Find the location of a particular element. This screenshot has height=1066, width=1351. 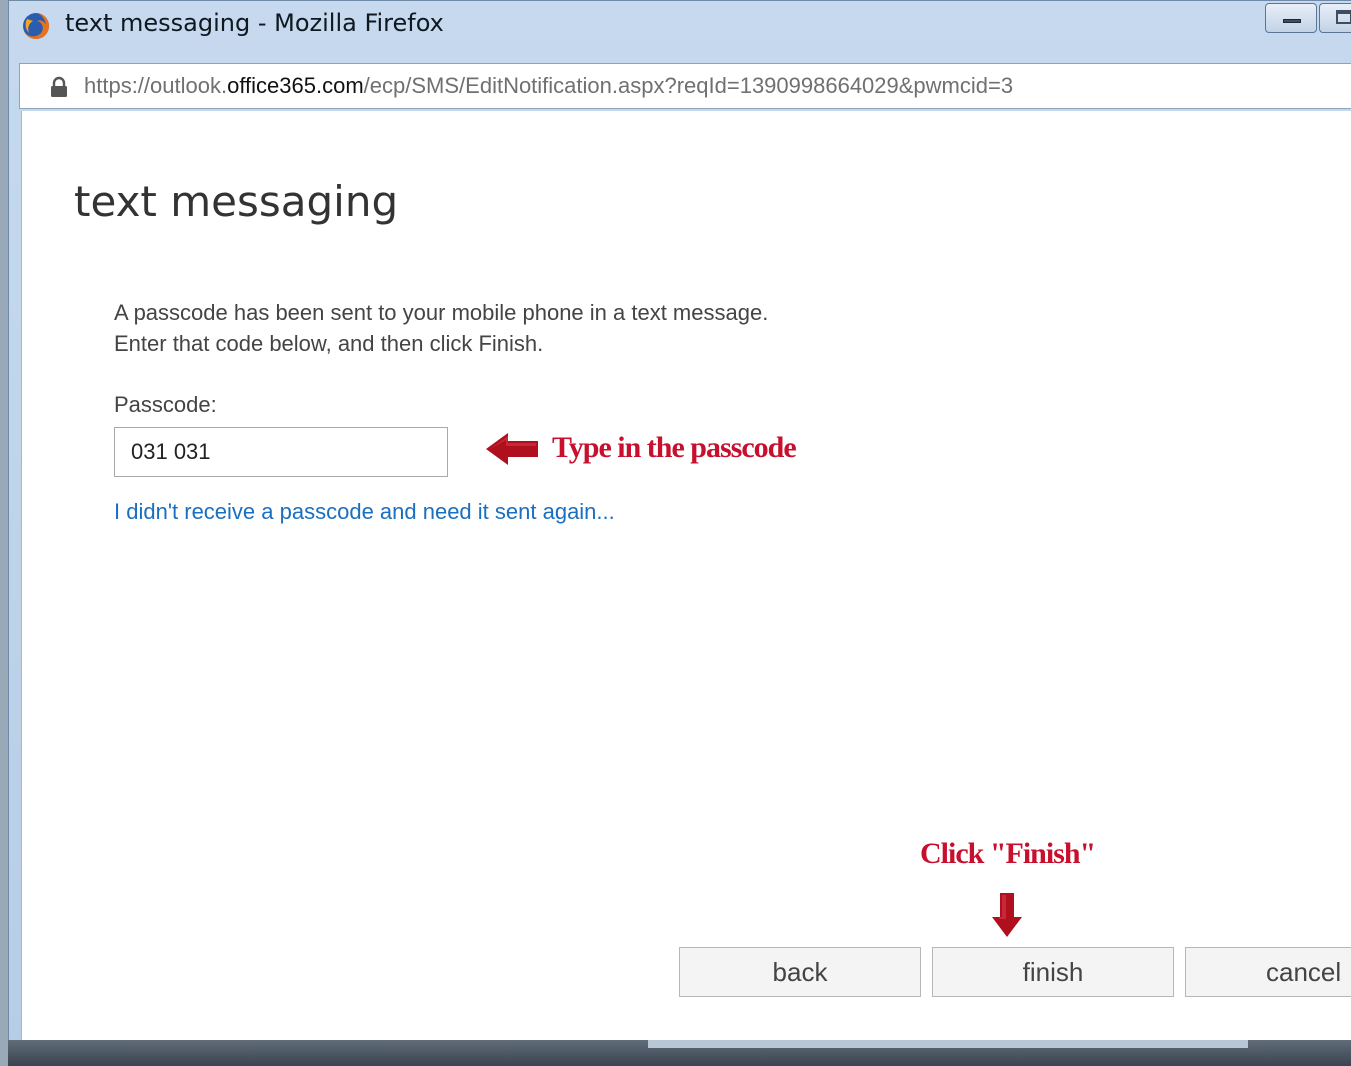

passcode-input is located at coordinates (281, 452).